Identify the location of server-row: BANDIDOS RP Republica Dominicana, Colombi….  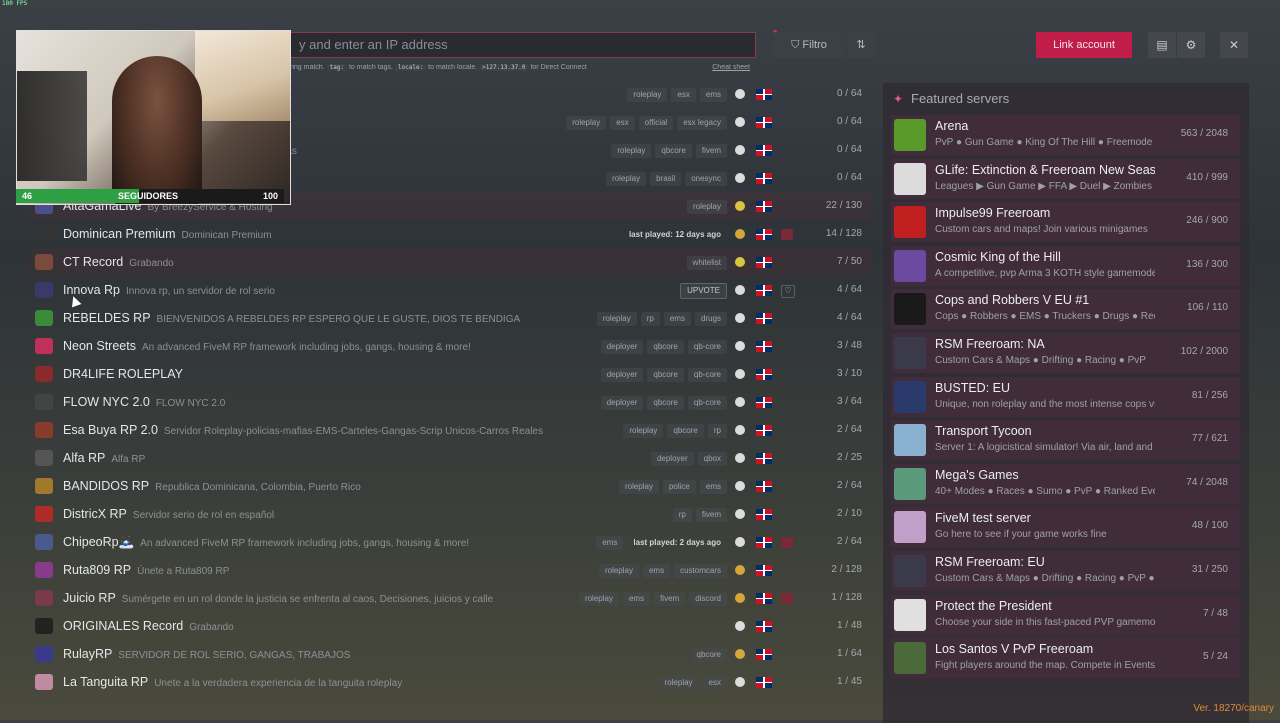
(451, 486).